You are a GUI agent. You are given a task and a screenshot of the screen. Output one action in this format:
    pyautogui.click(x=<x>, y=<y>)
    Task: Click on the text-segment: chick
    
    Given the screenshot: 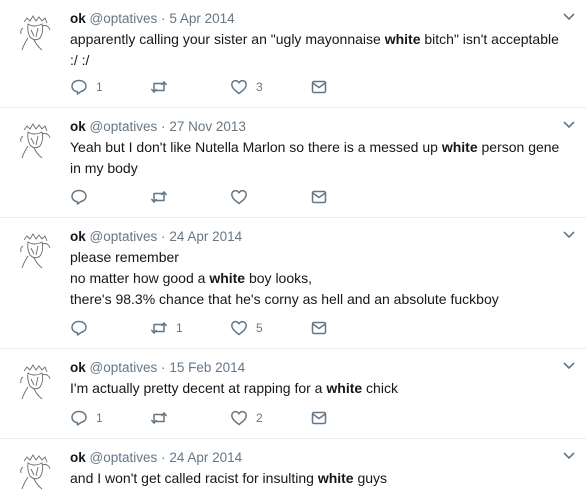 What is the action you would take?
    pyautogui.click(x=380, y=388)
    